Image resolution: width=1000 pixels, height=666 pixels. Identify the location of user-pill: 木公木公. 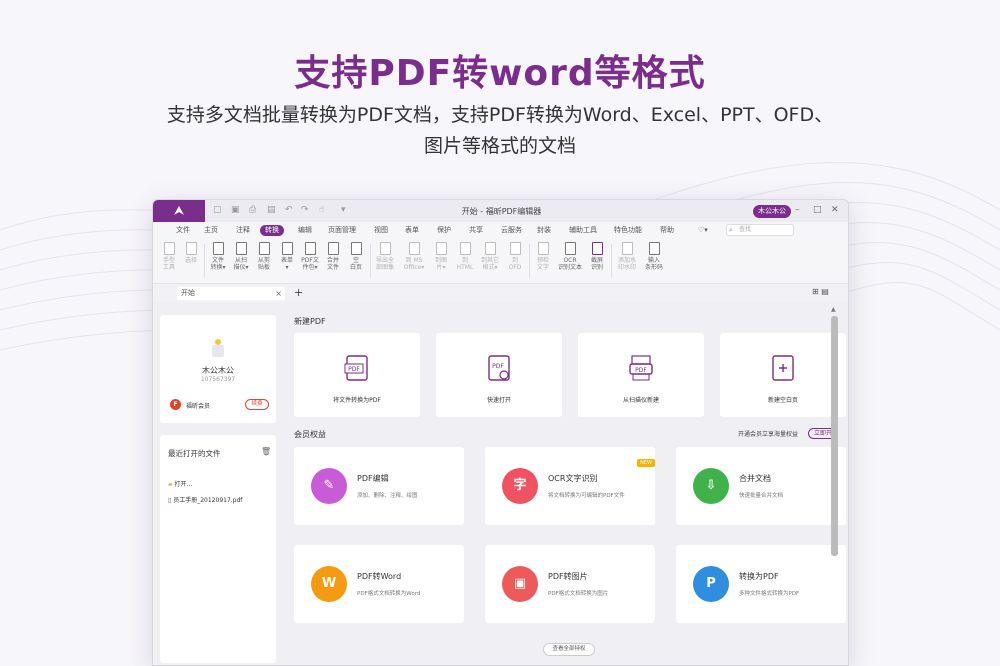
(772, 211).